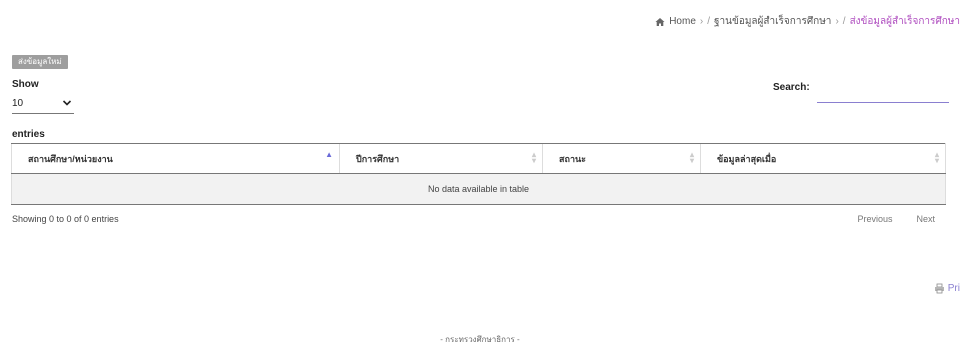 This screenshot has width=960, height=346. I want to click on column-header-label: ปีการศึกษา, so click(378, 158).